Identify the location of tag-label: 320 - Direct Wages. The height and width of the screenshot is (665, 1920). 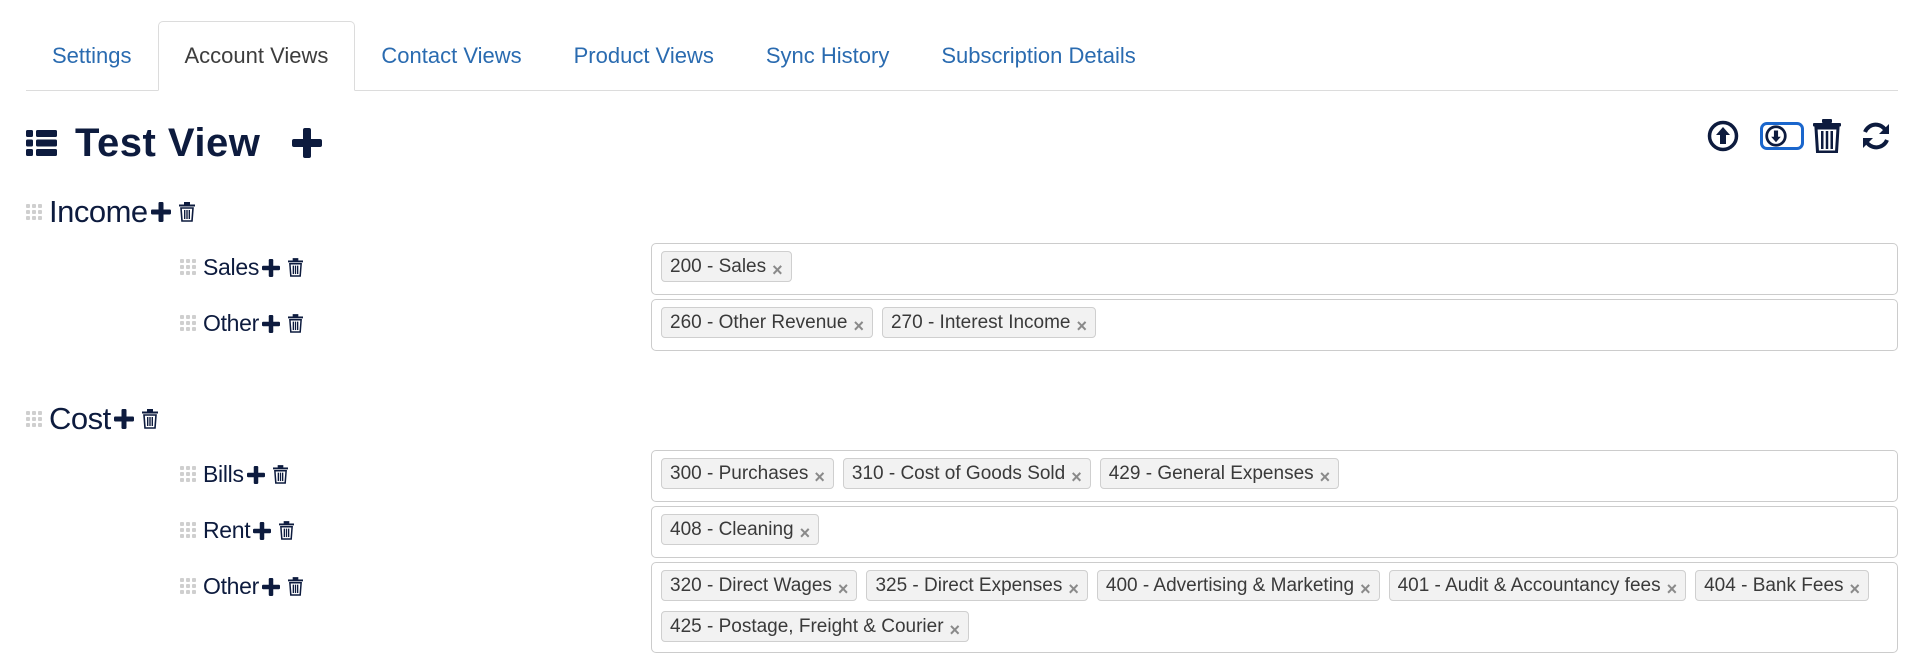
(751, 585).